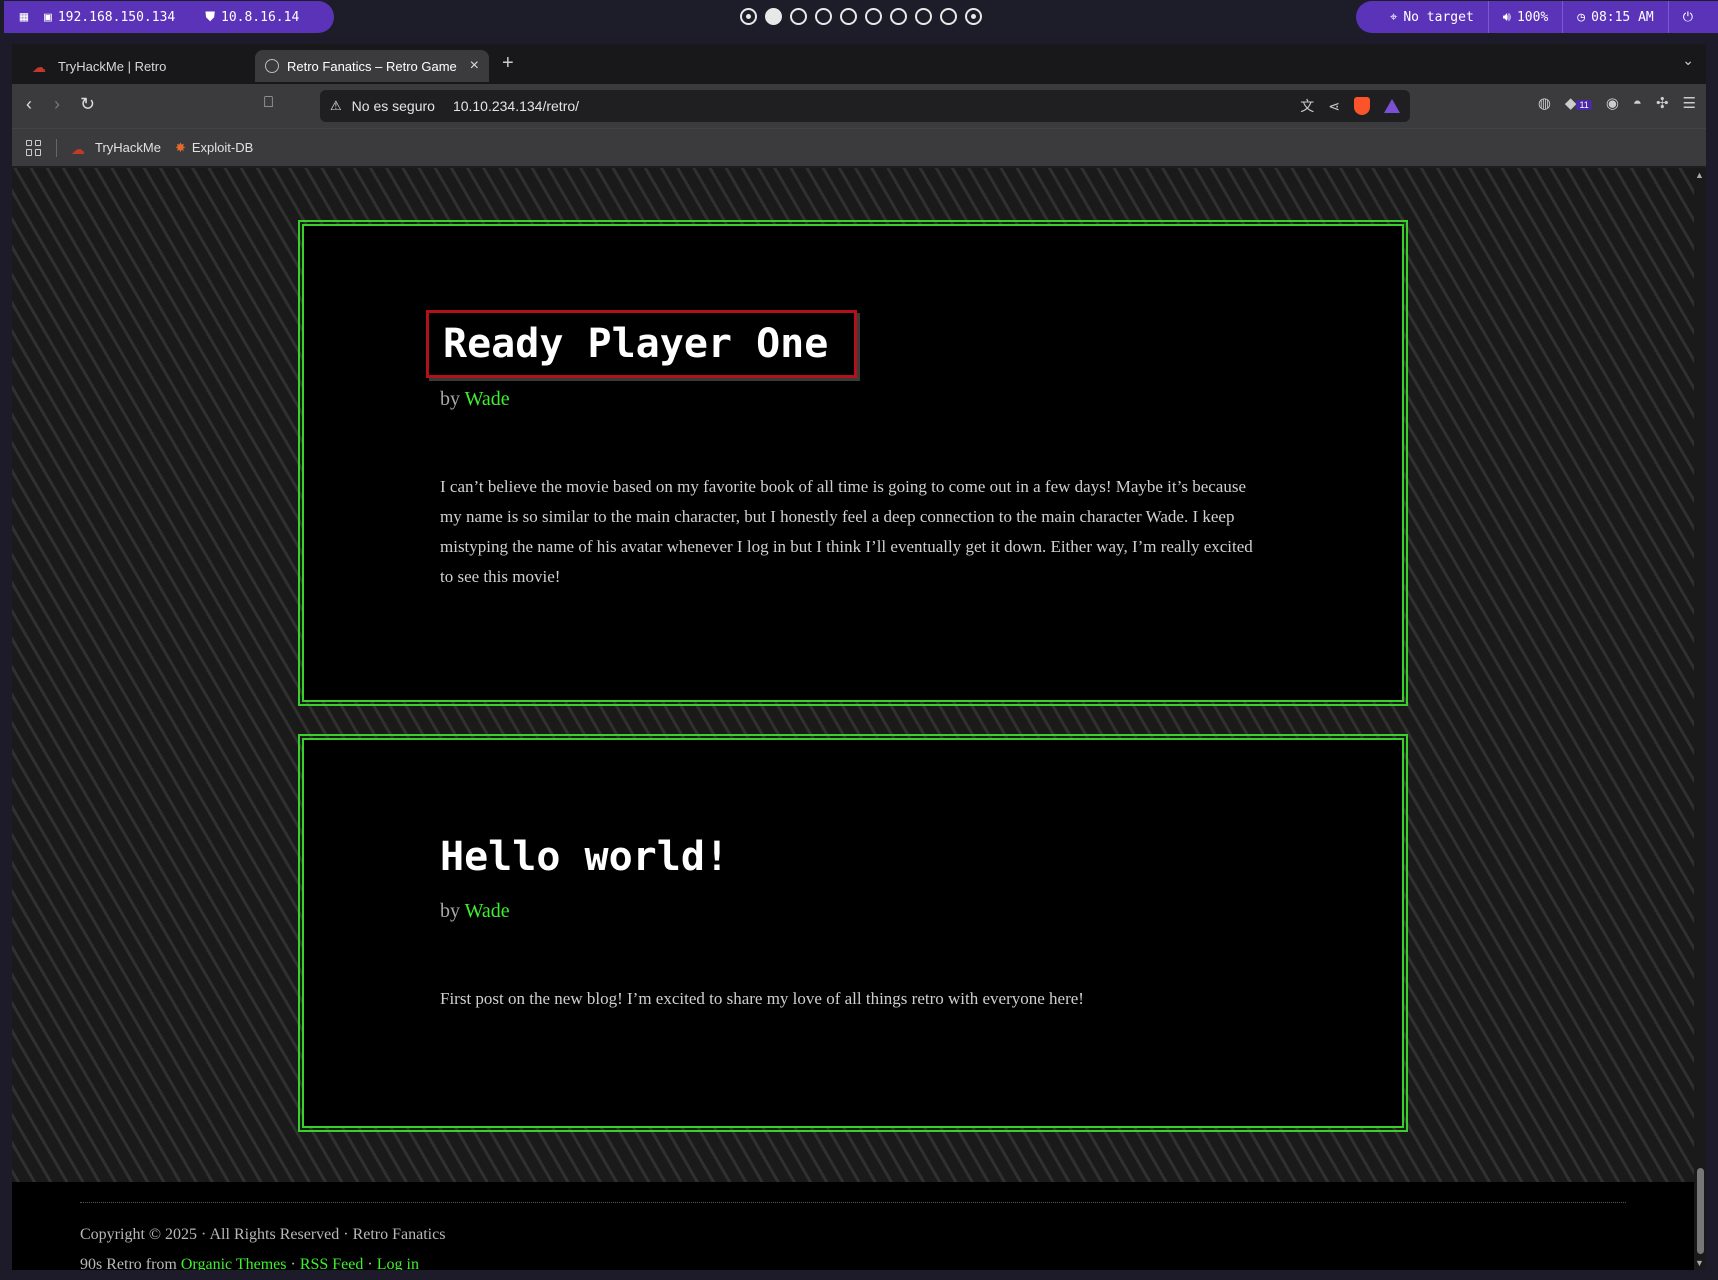 The height and width of the screenshot is (1280, 1718). I want to click on tab-tryhackme: ☁ TryHackMe | Retro, so click(139, 66).